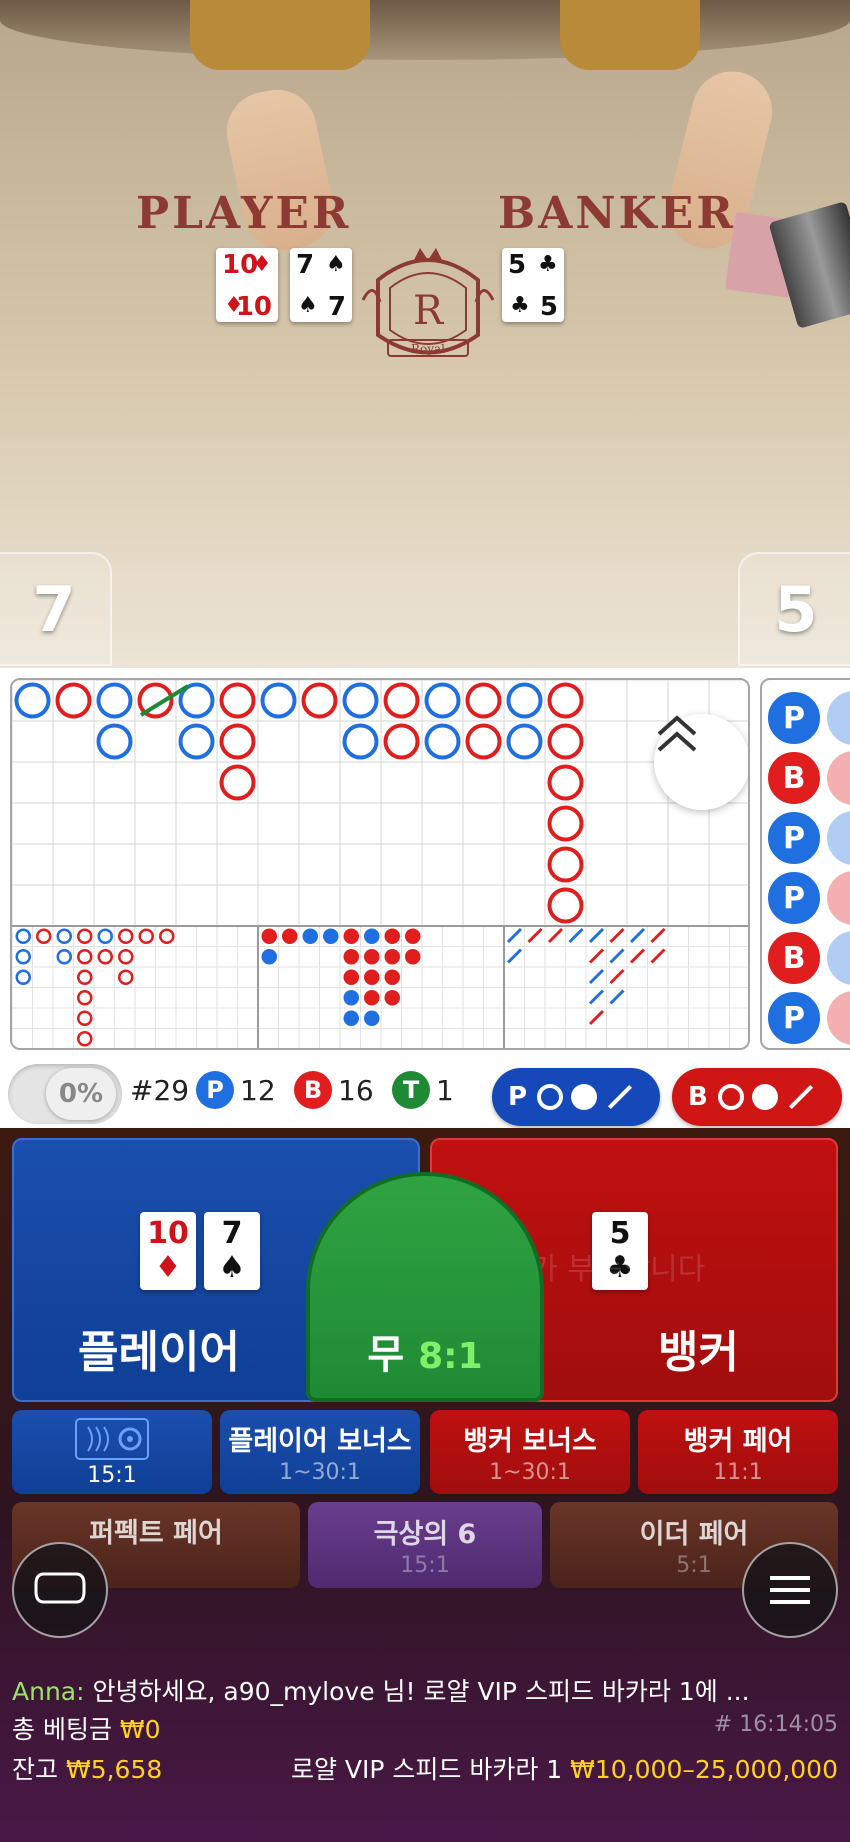  I want to click on chat-button, so click(60, 1590).